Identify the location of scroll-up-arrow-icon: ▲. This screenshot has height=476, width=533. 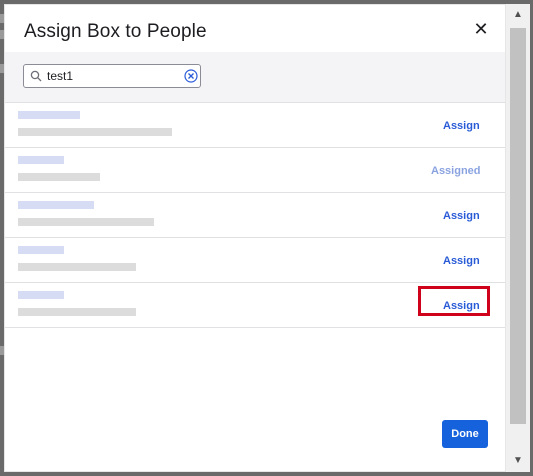
(518, 15).